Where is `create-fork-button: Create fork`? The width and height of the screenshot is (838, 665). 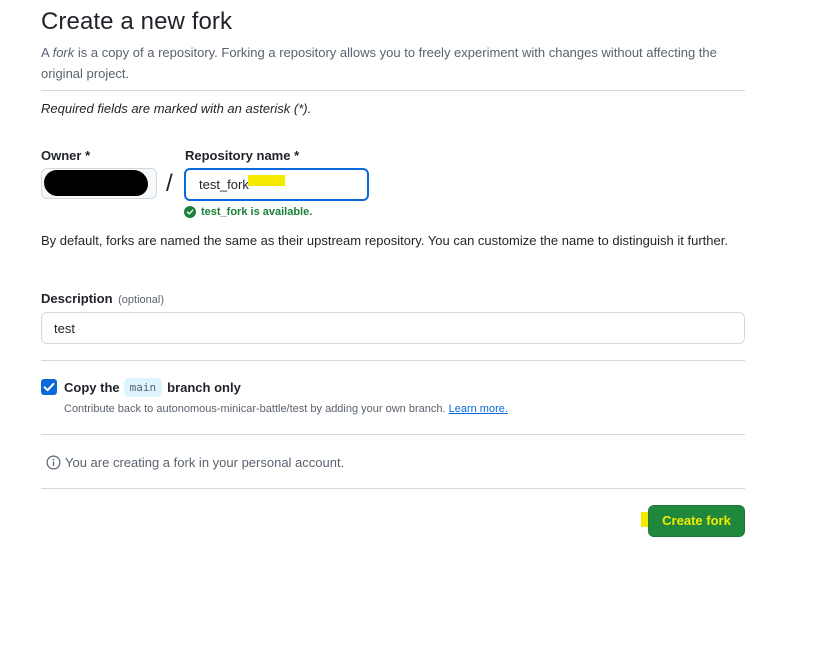 create-fork-button: Create fork is located at coordinates (696, 521).